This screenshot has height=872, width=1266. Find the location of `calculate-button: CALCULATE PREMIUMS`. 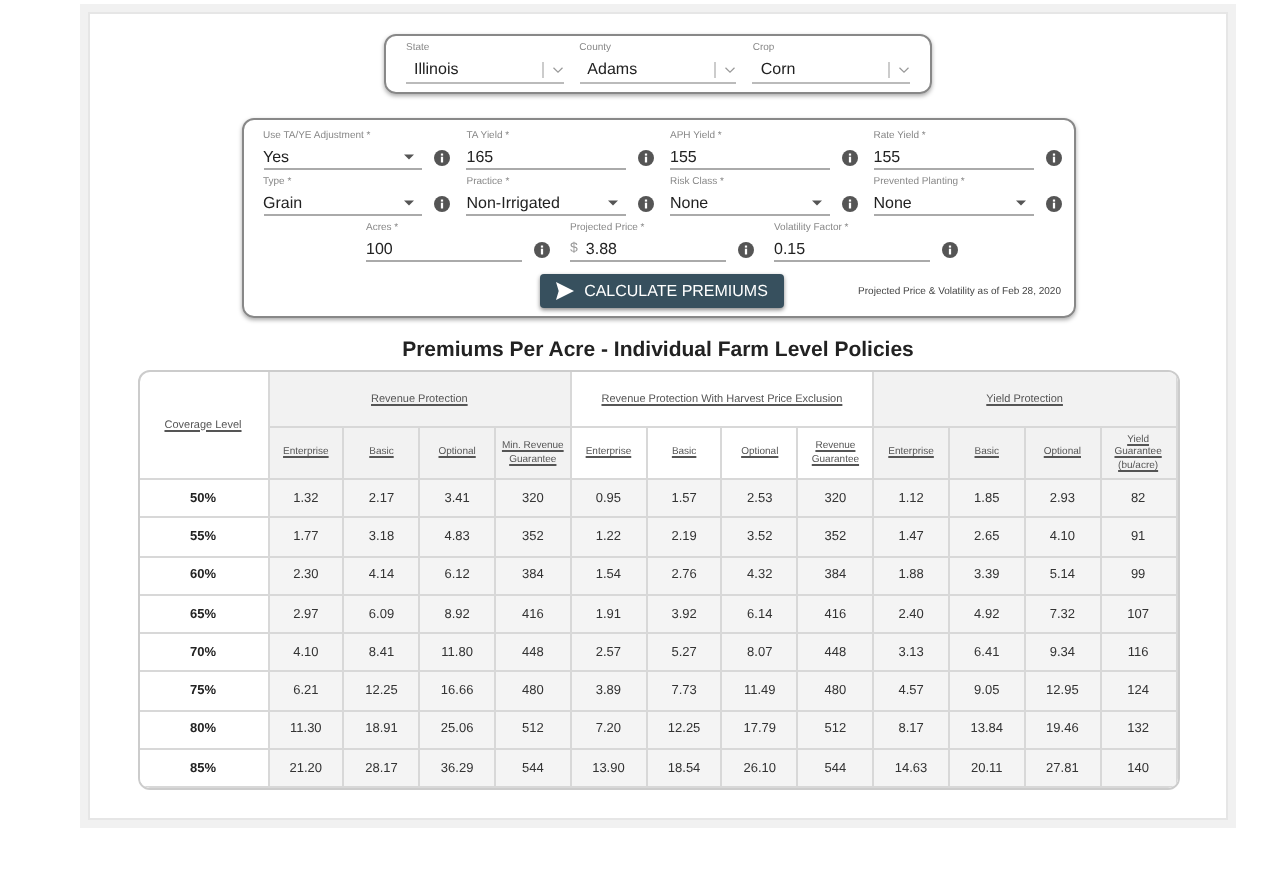

calculate-button: CALCULATE PREMIUMS is located at coordinates (662, 291).